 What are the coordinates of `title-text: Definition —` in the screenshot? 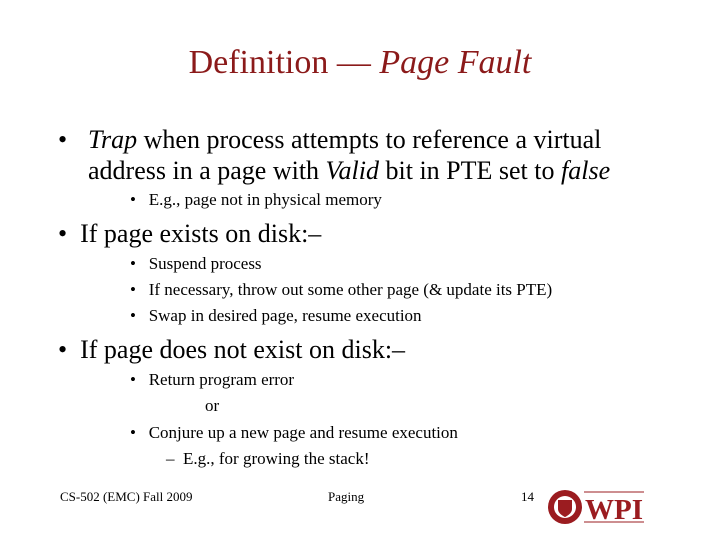 It's located at (284, 62).